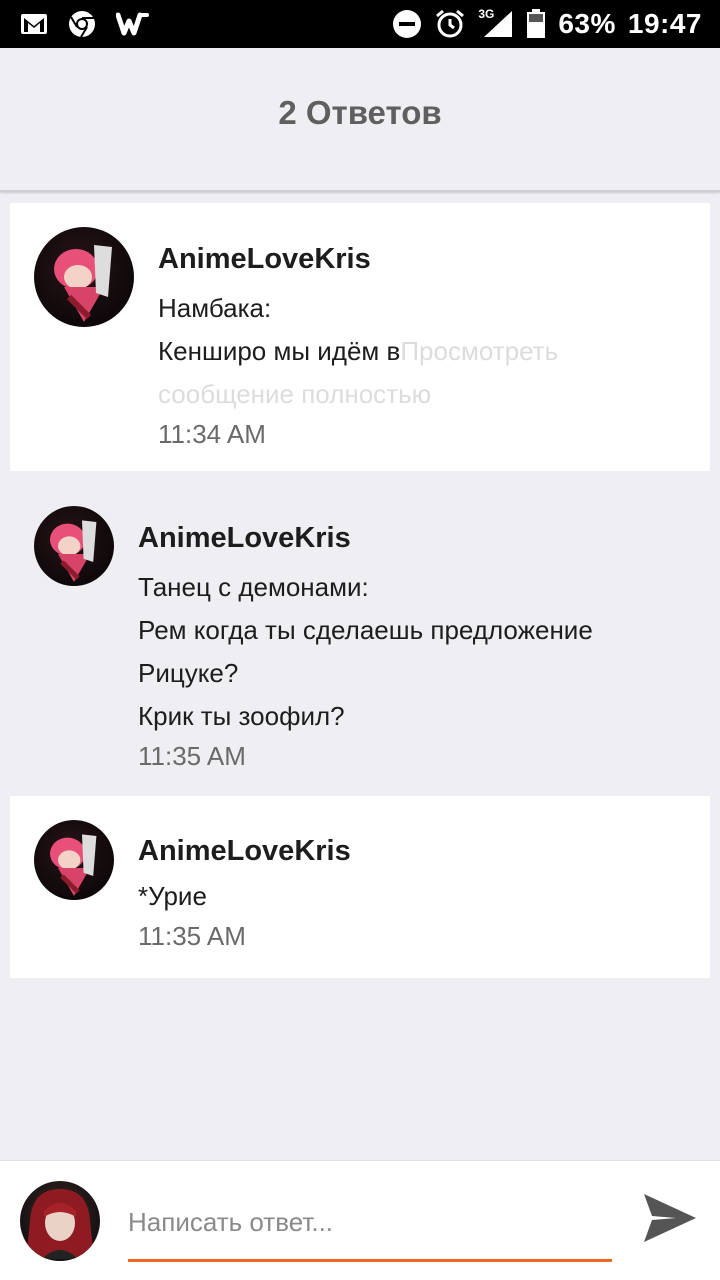 The height and width of the screenshot is (1280, 720). Describe the element at coordinates (418, 394) in the screenshot. I see `view-full-message-link-cont: сообщение полностью` at that location.